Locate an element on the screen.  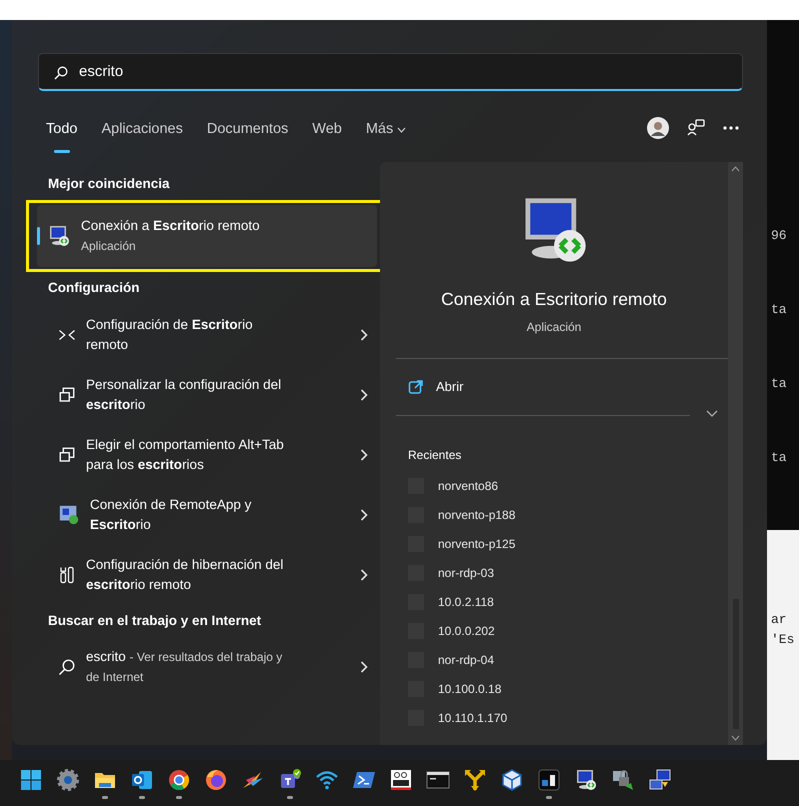
recent-item: 10.0.2.118 is located at coordinates (562, 602).